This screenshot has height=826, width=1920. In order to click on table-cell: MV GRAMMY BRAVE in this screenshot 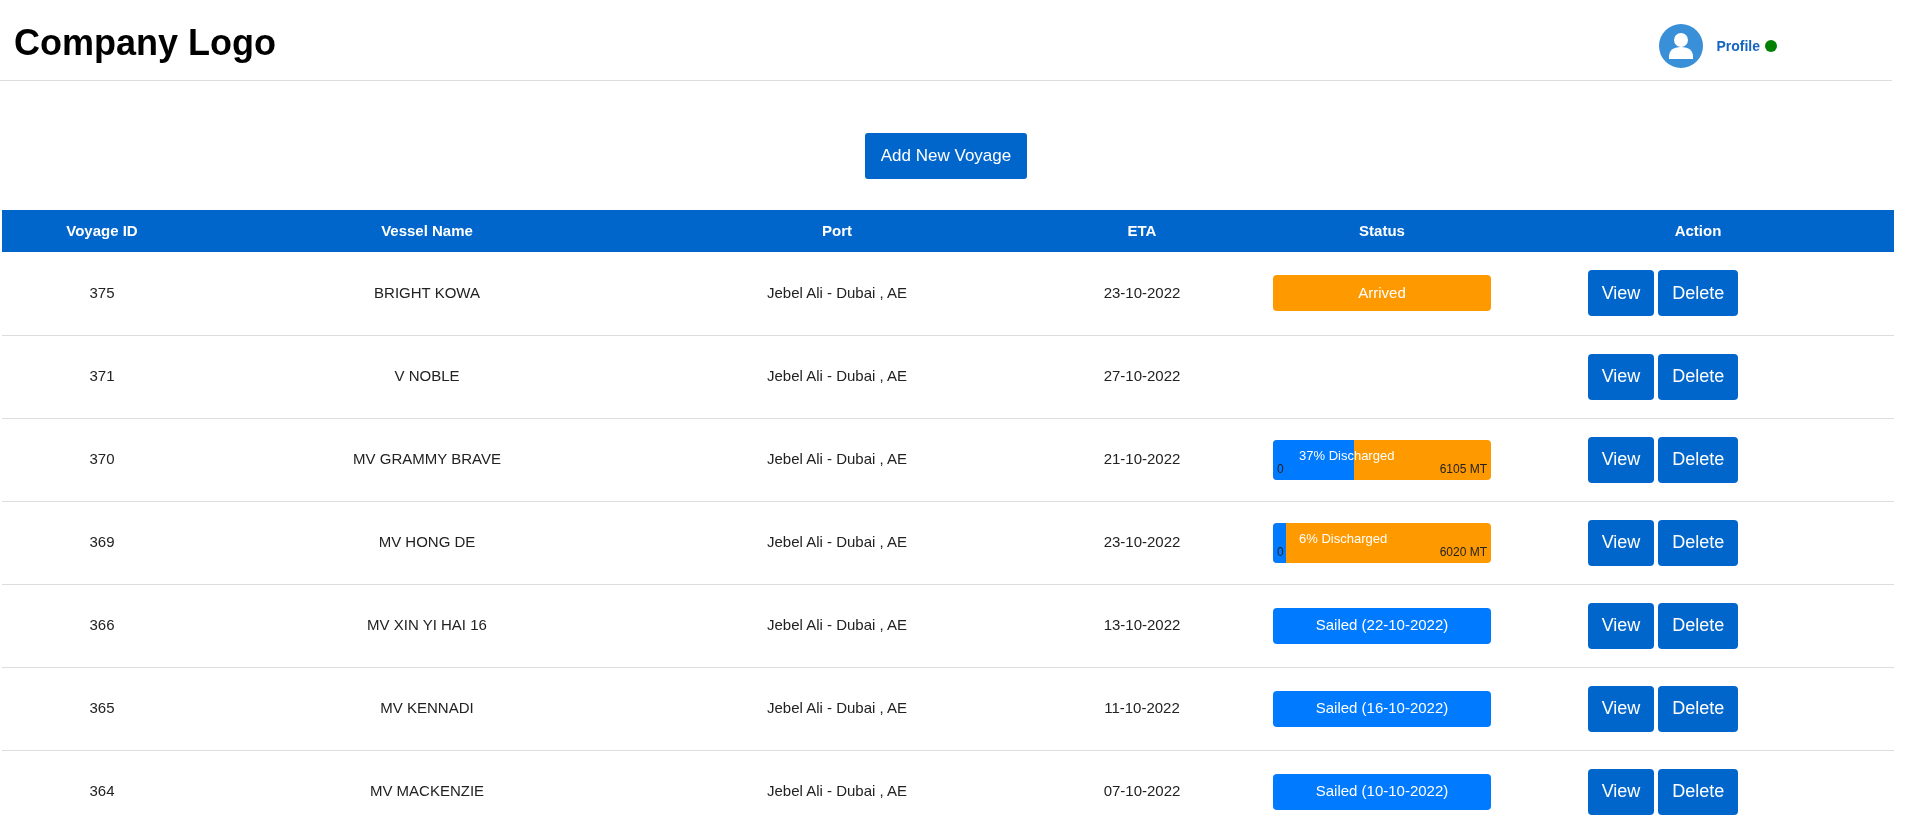, I will do `click(427, 459)`.